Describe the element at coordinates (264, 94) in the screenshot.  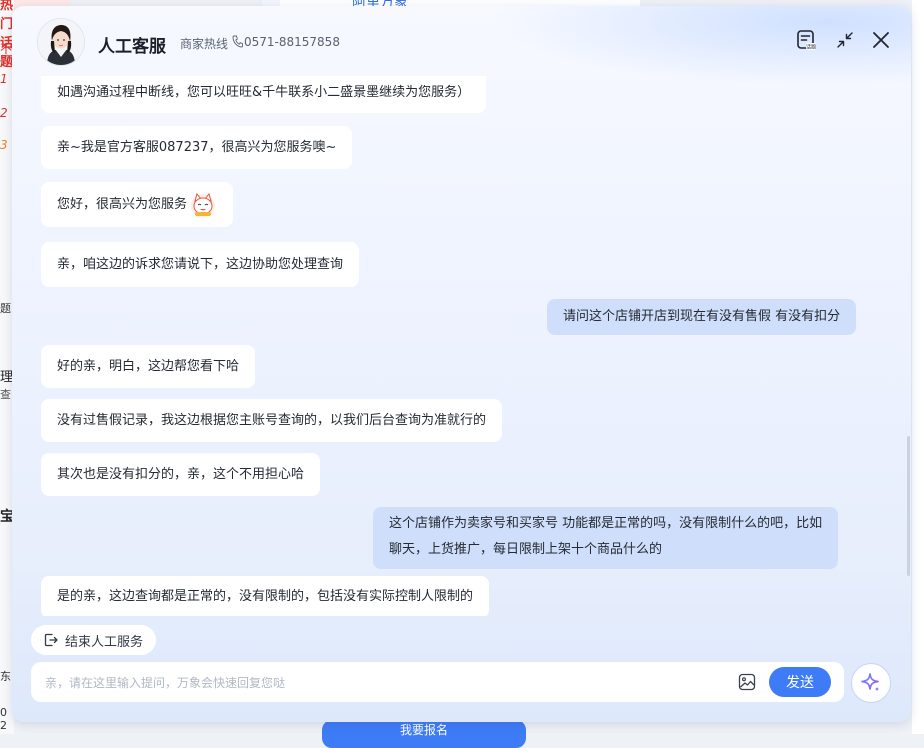
I see `agent-message: 如遇沟通过程中断线，您可以旺旺&千牛联系小二盛景墨继续为您服务）` at that location.